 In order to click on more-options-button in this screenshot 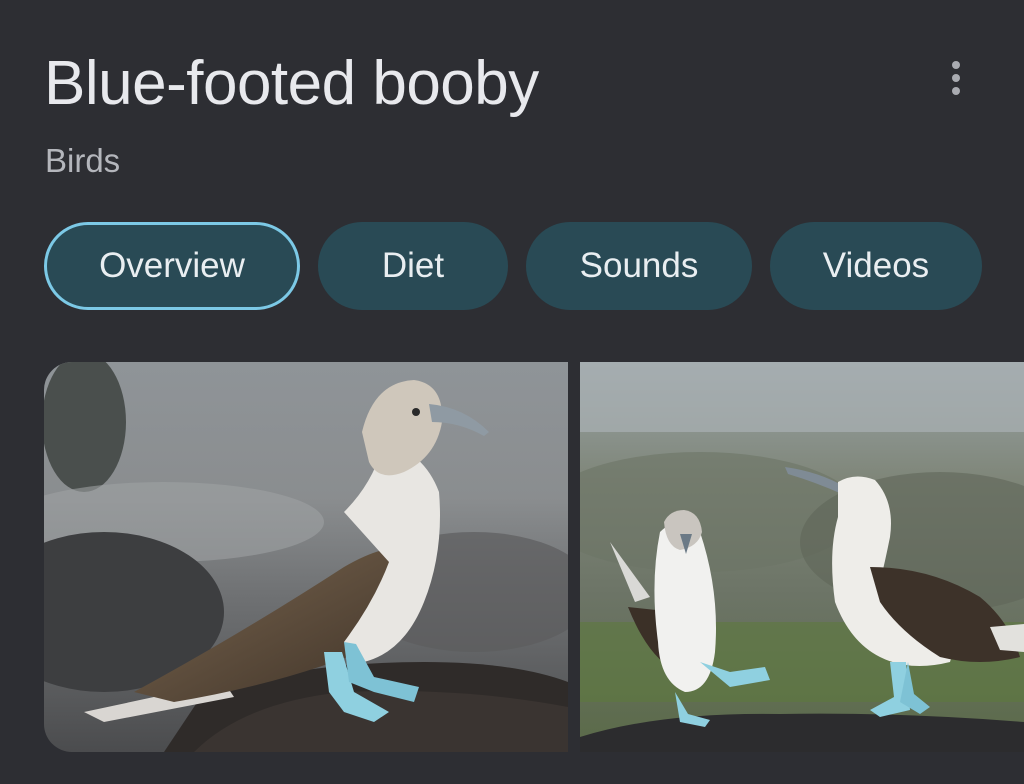, I will do `click(956, 78)`.